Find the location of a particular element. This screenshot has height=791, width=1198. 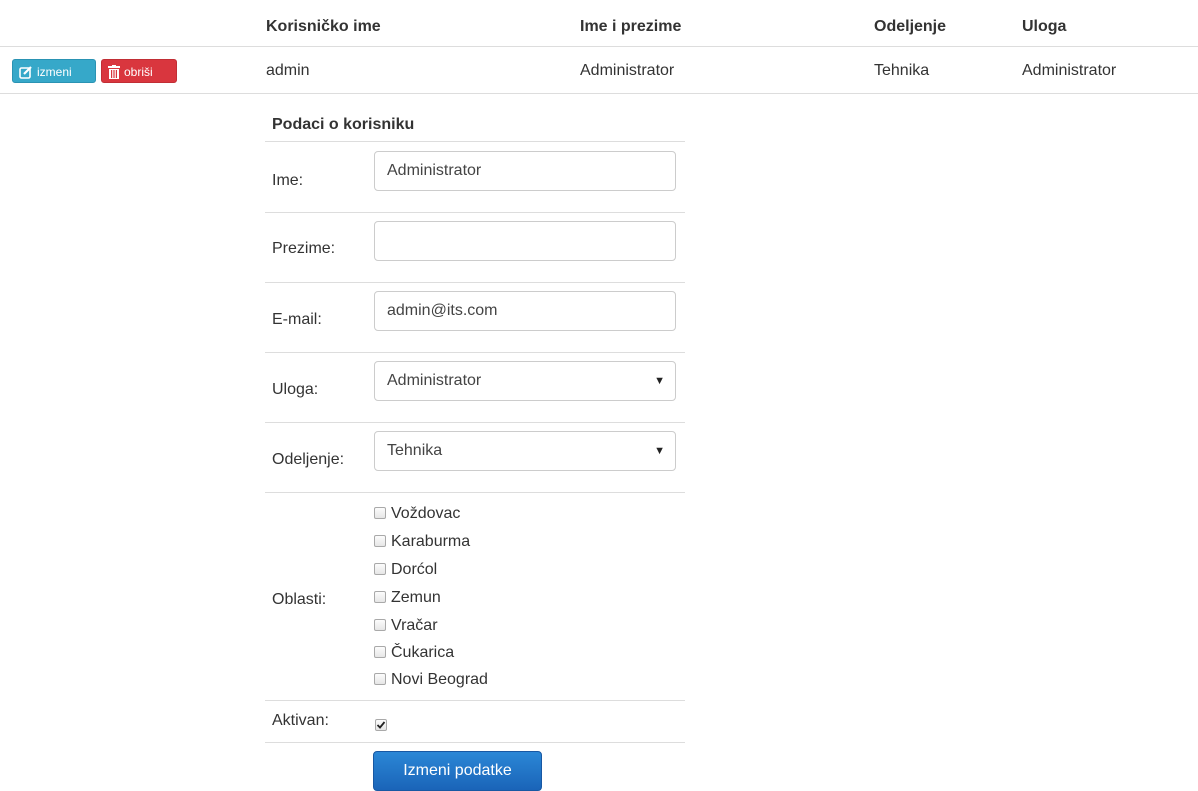

area-checkbox-novi-beograd: Novi Beograd is located at coordinates (431, 683).